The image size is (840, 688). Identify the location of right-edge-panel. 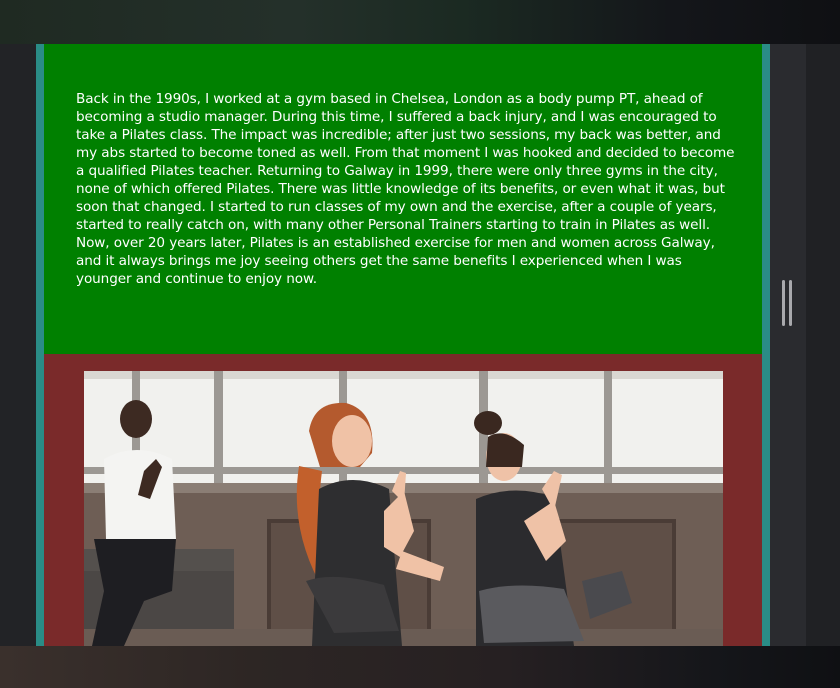
(823, 345).